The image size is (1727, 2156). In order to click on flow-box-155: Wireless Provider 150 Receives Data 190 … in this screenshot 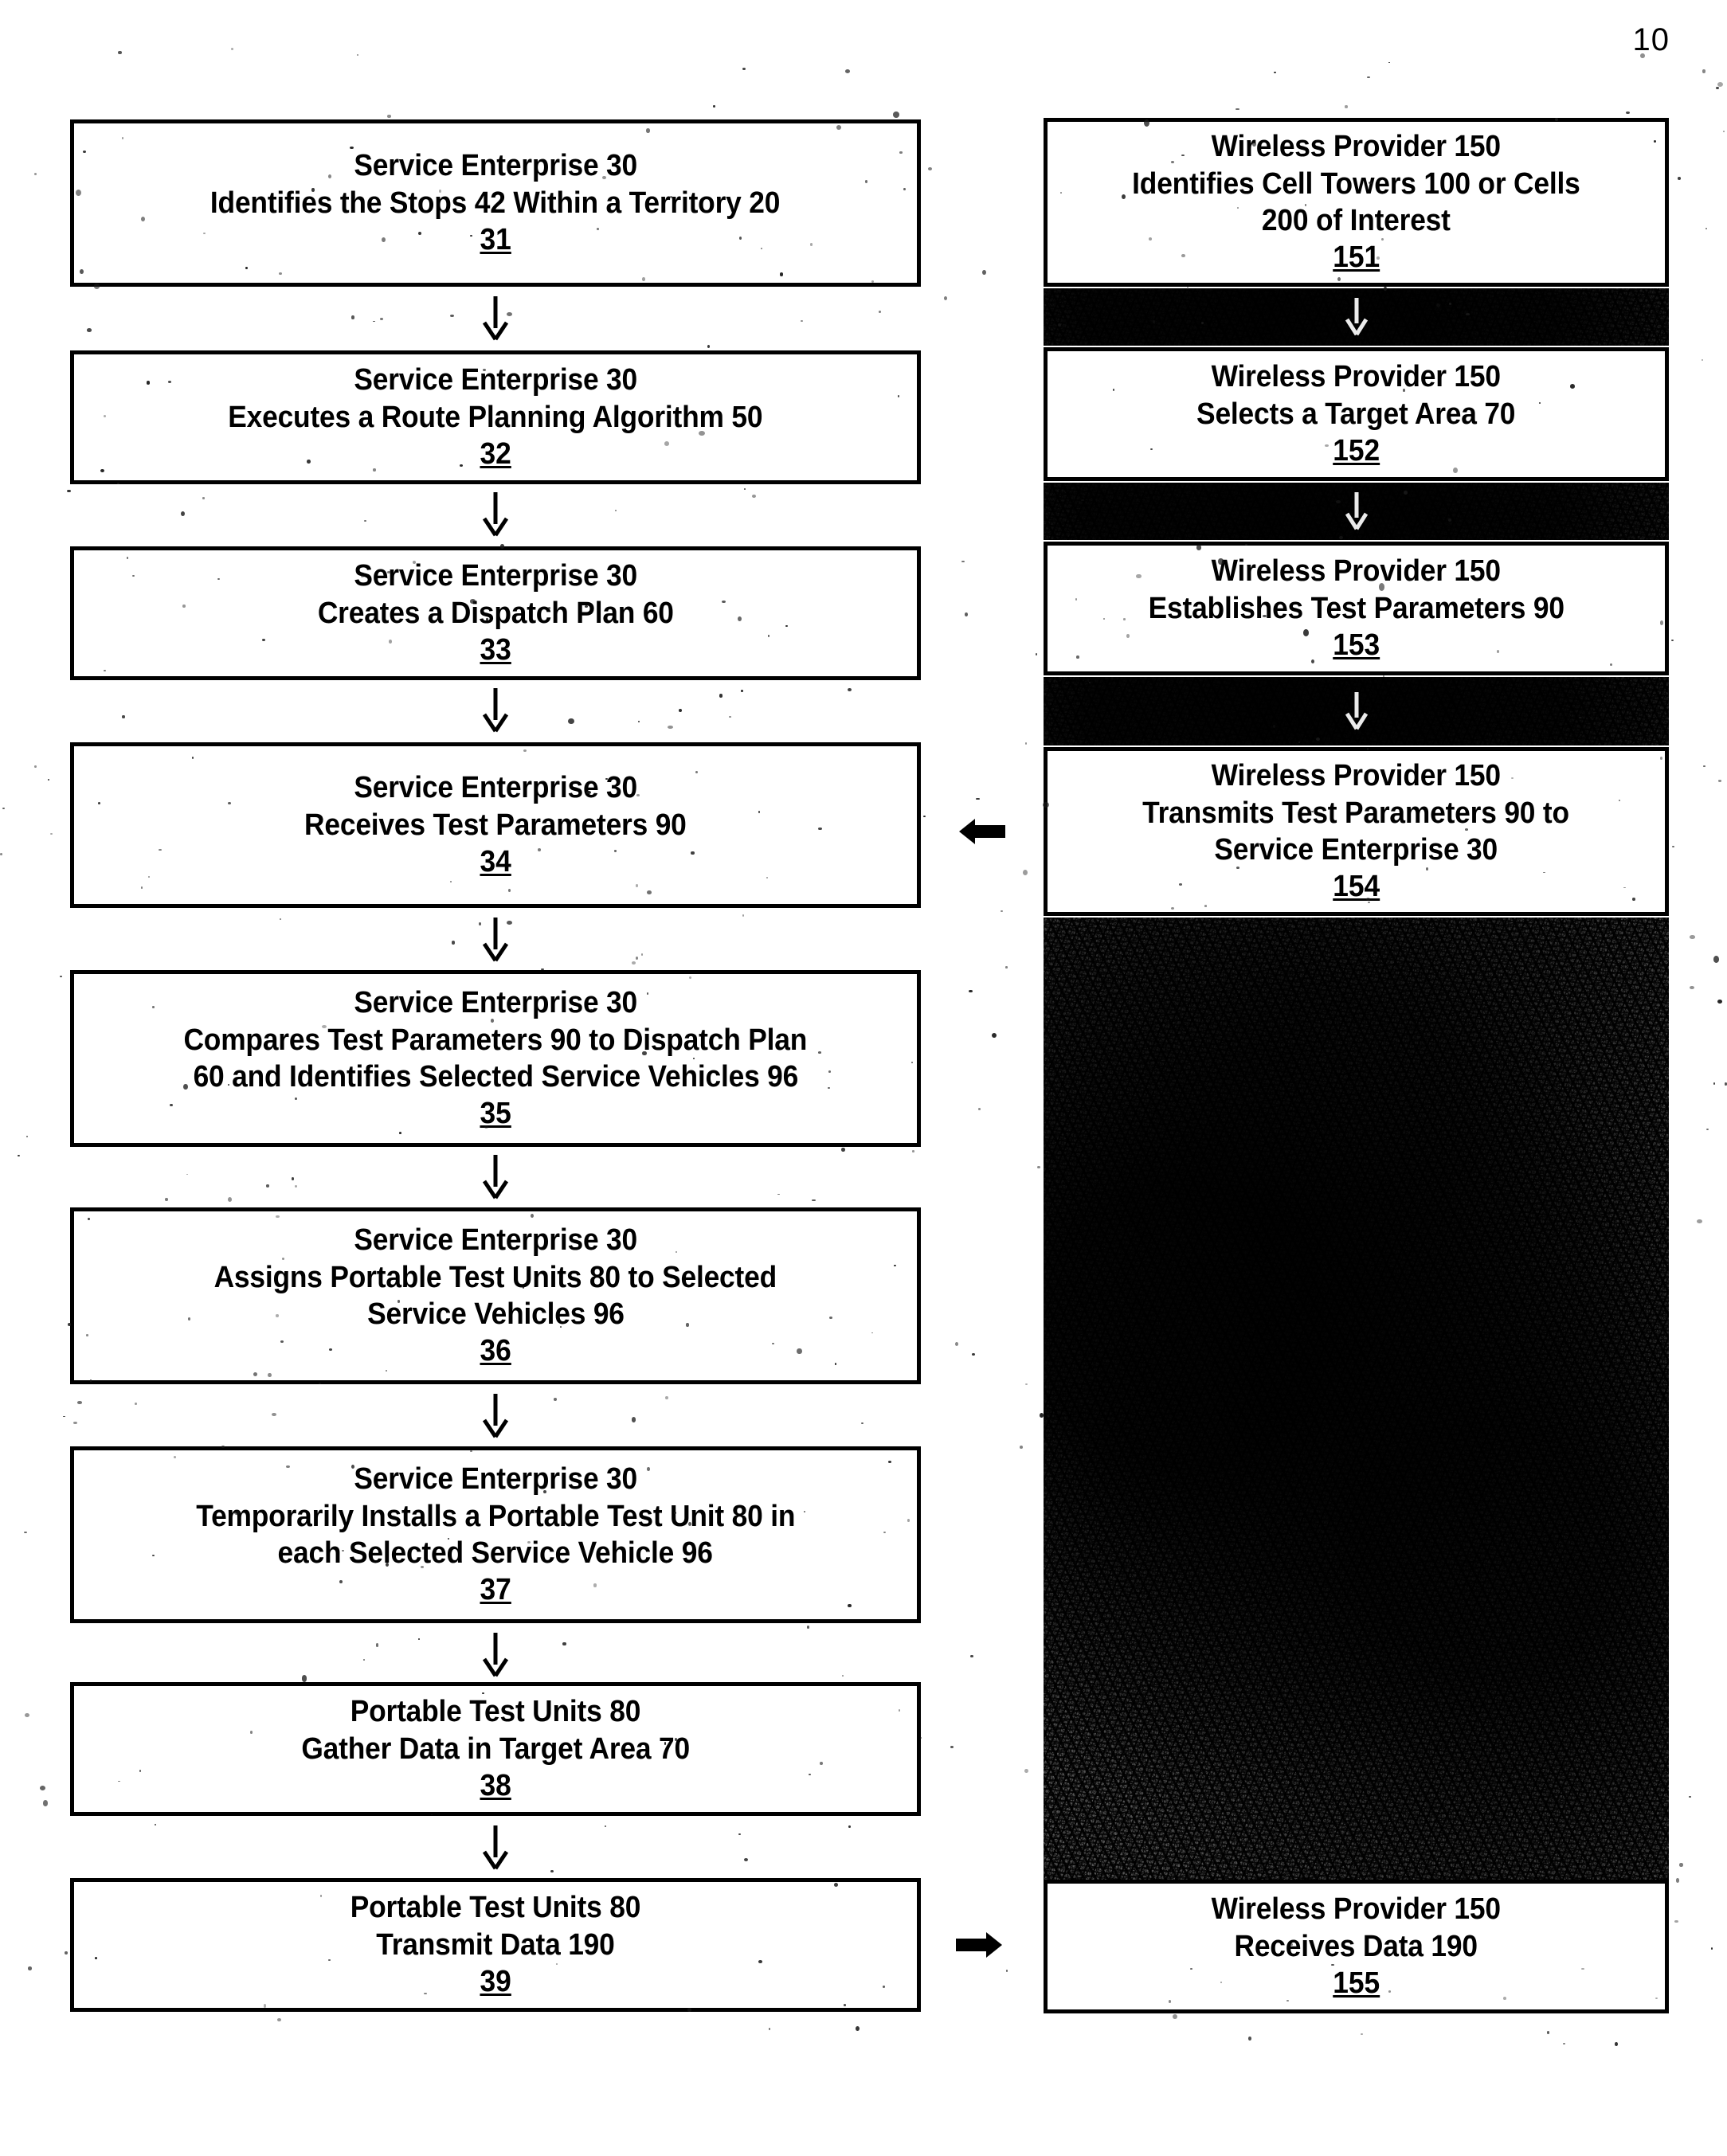, I will do `click(1356, 1946)`.